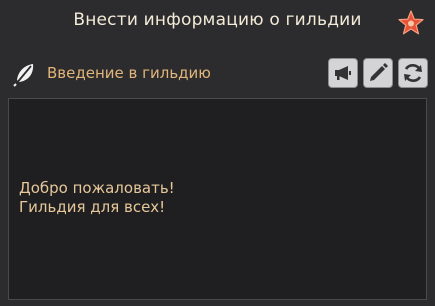 This screenshot has width=435, height=306. I want to click on window-title: Внести информацию о гильдии, so click(217, 20).